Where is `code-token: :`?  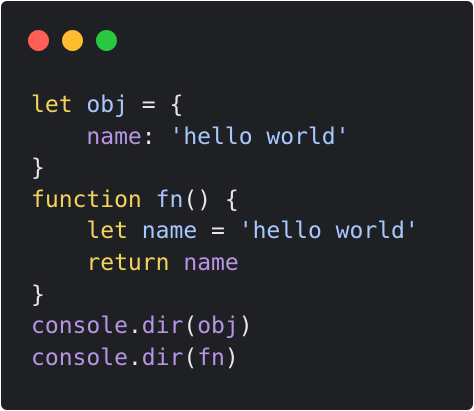 code-token: : is located at coordinates (155, 136).